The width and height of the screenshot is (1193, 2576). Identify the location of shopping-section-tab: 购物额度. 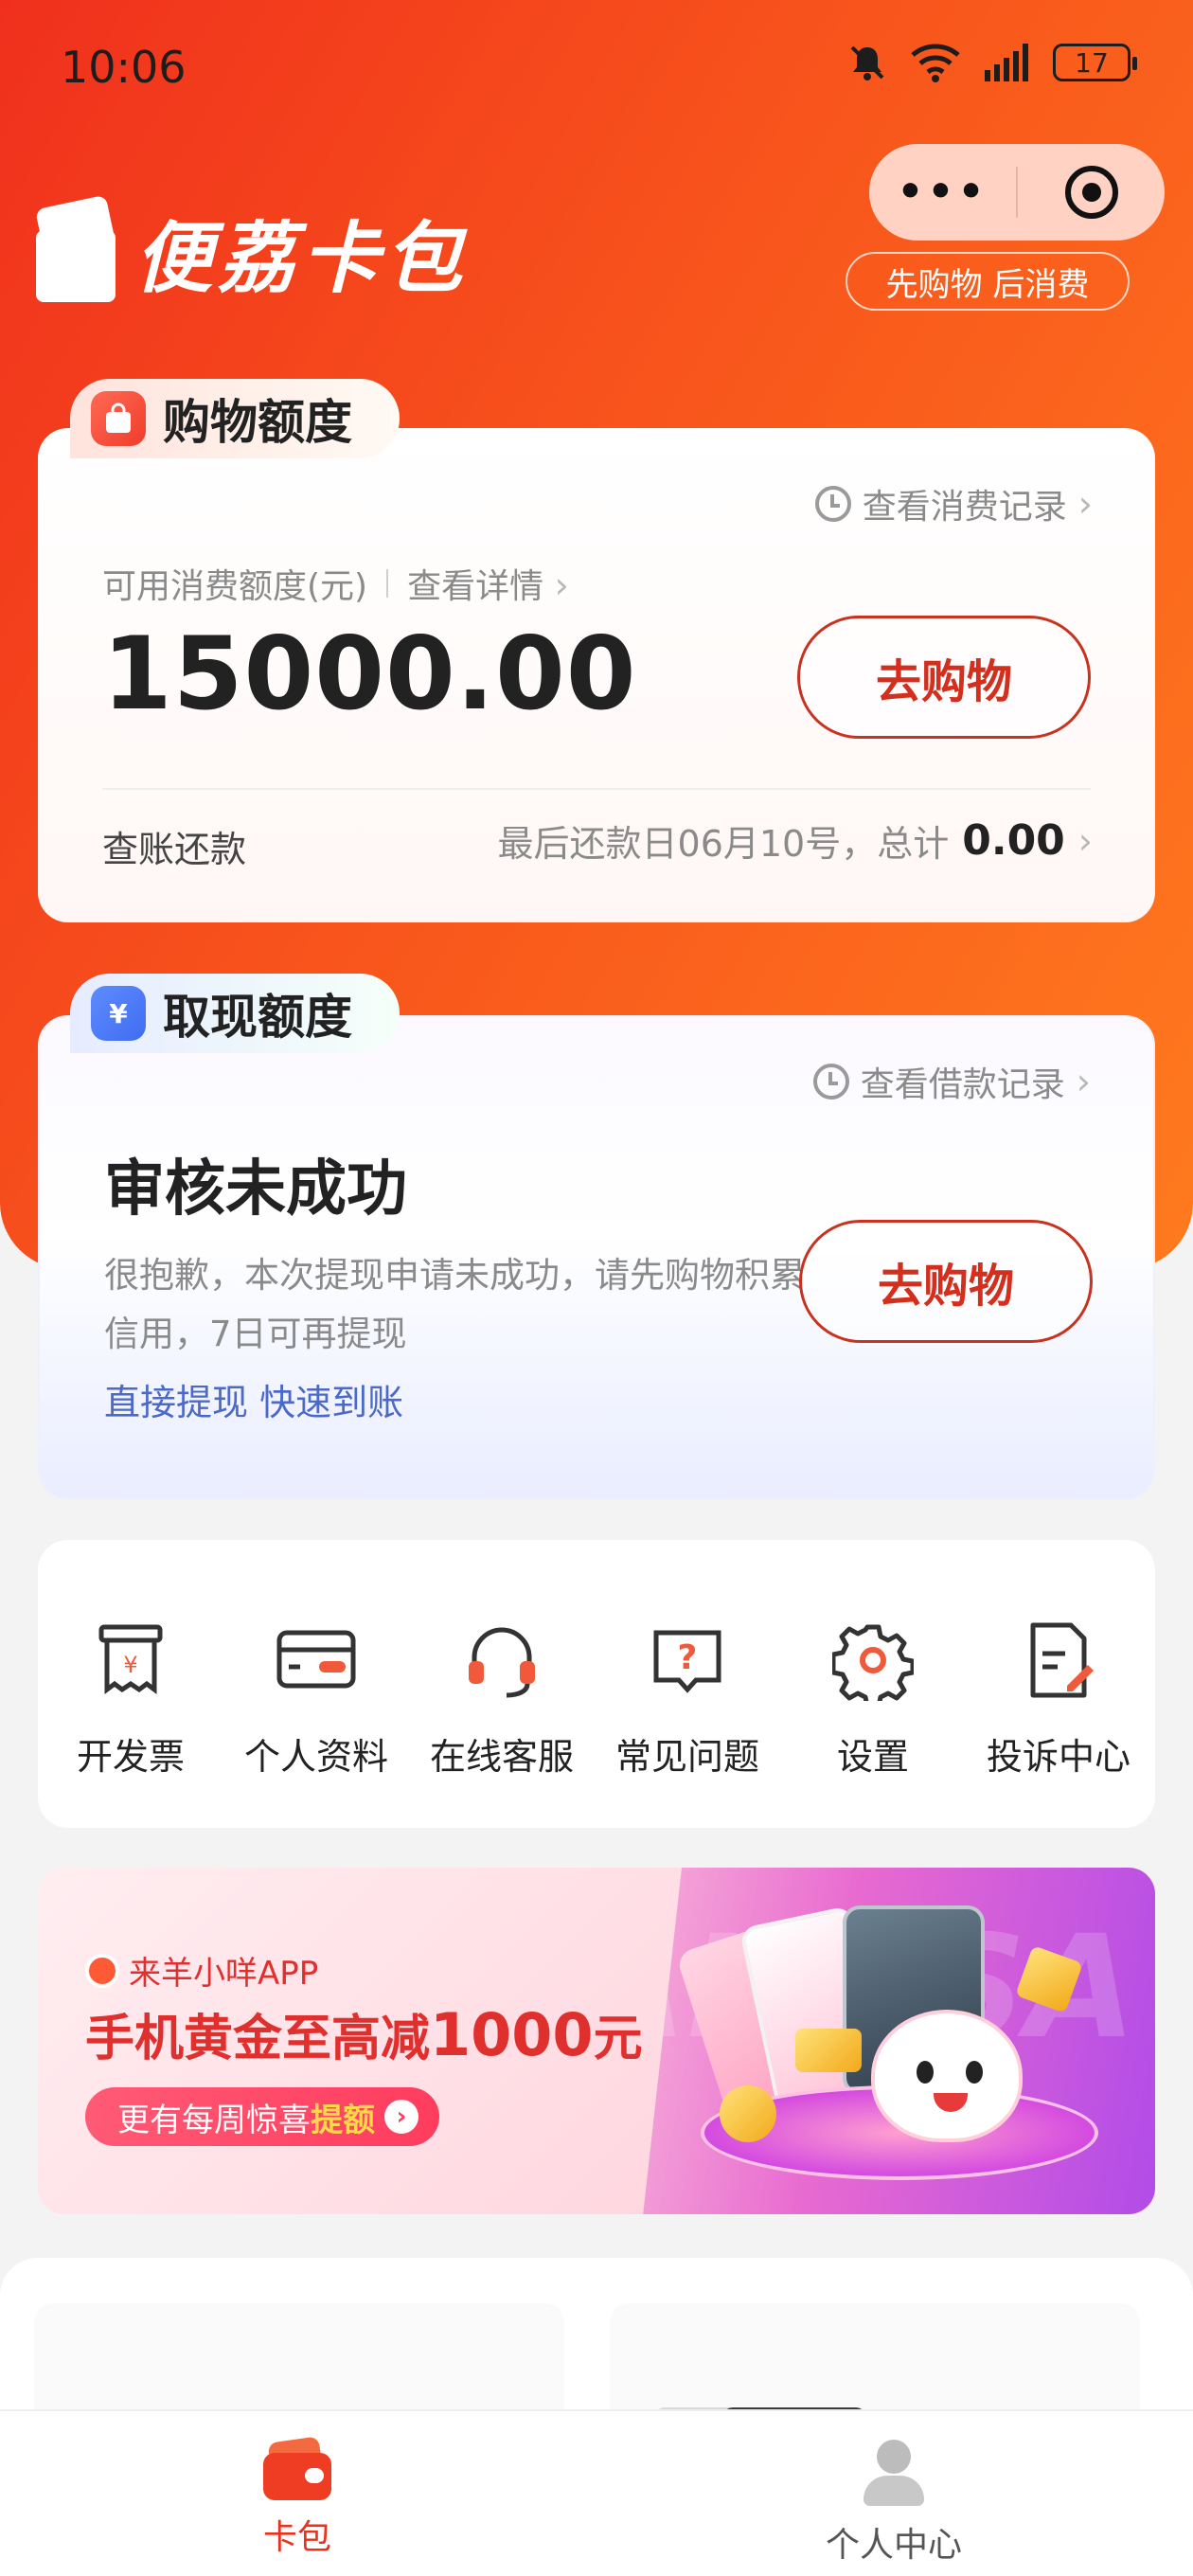
(235, 418).